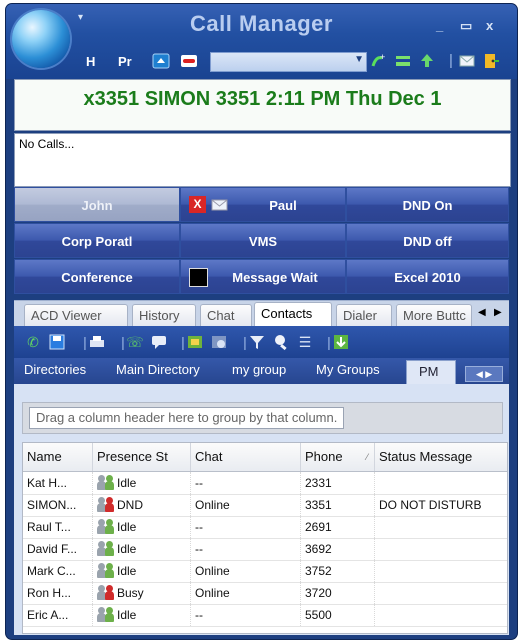 The height and width of the screenshot is (643, 521). What do you see at coordinates (338, 527) in the screenshot?
I see `cell-phone: 2691` at bounding box center [338, 527].